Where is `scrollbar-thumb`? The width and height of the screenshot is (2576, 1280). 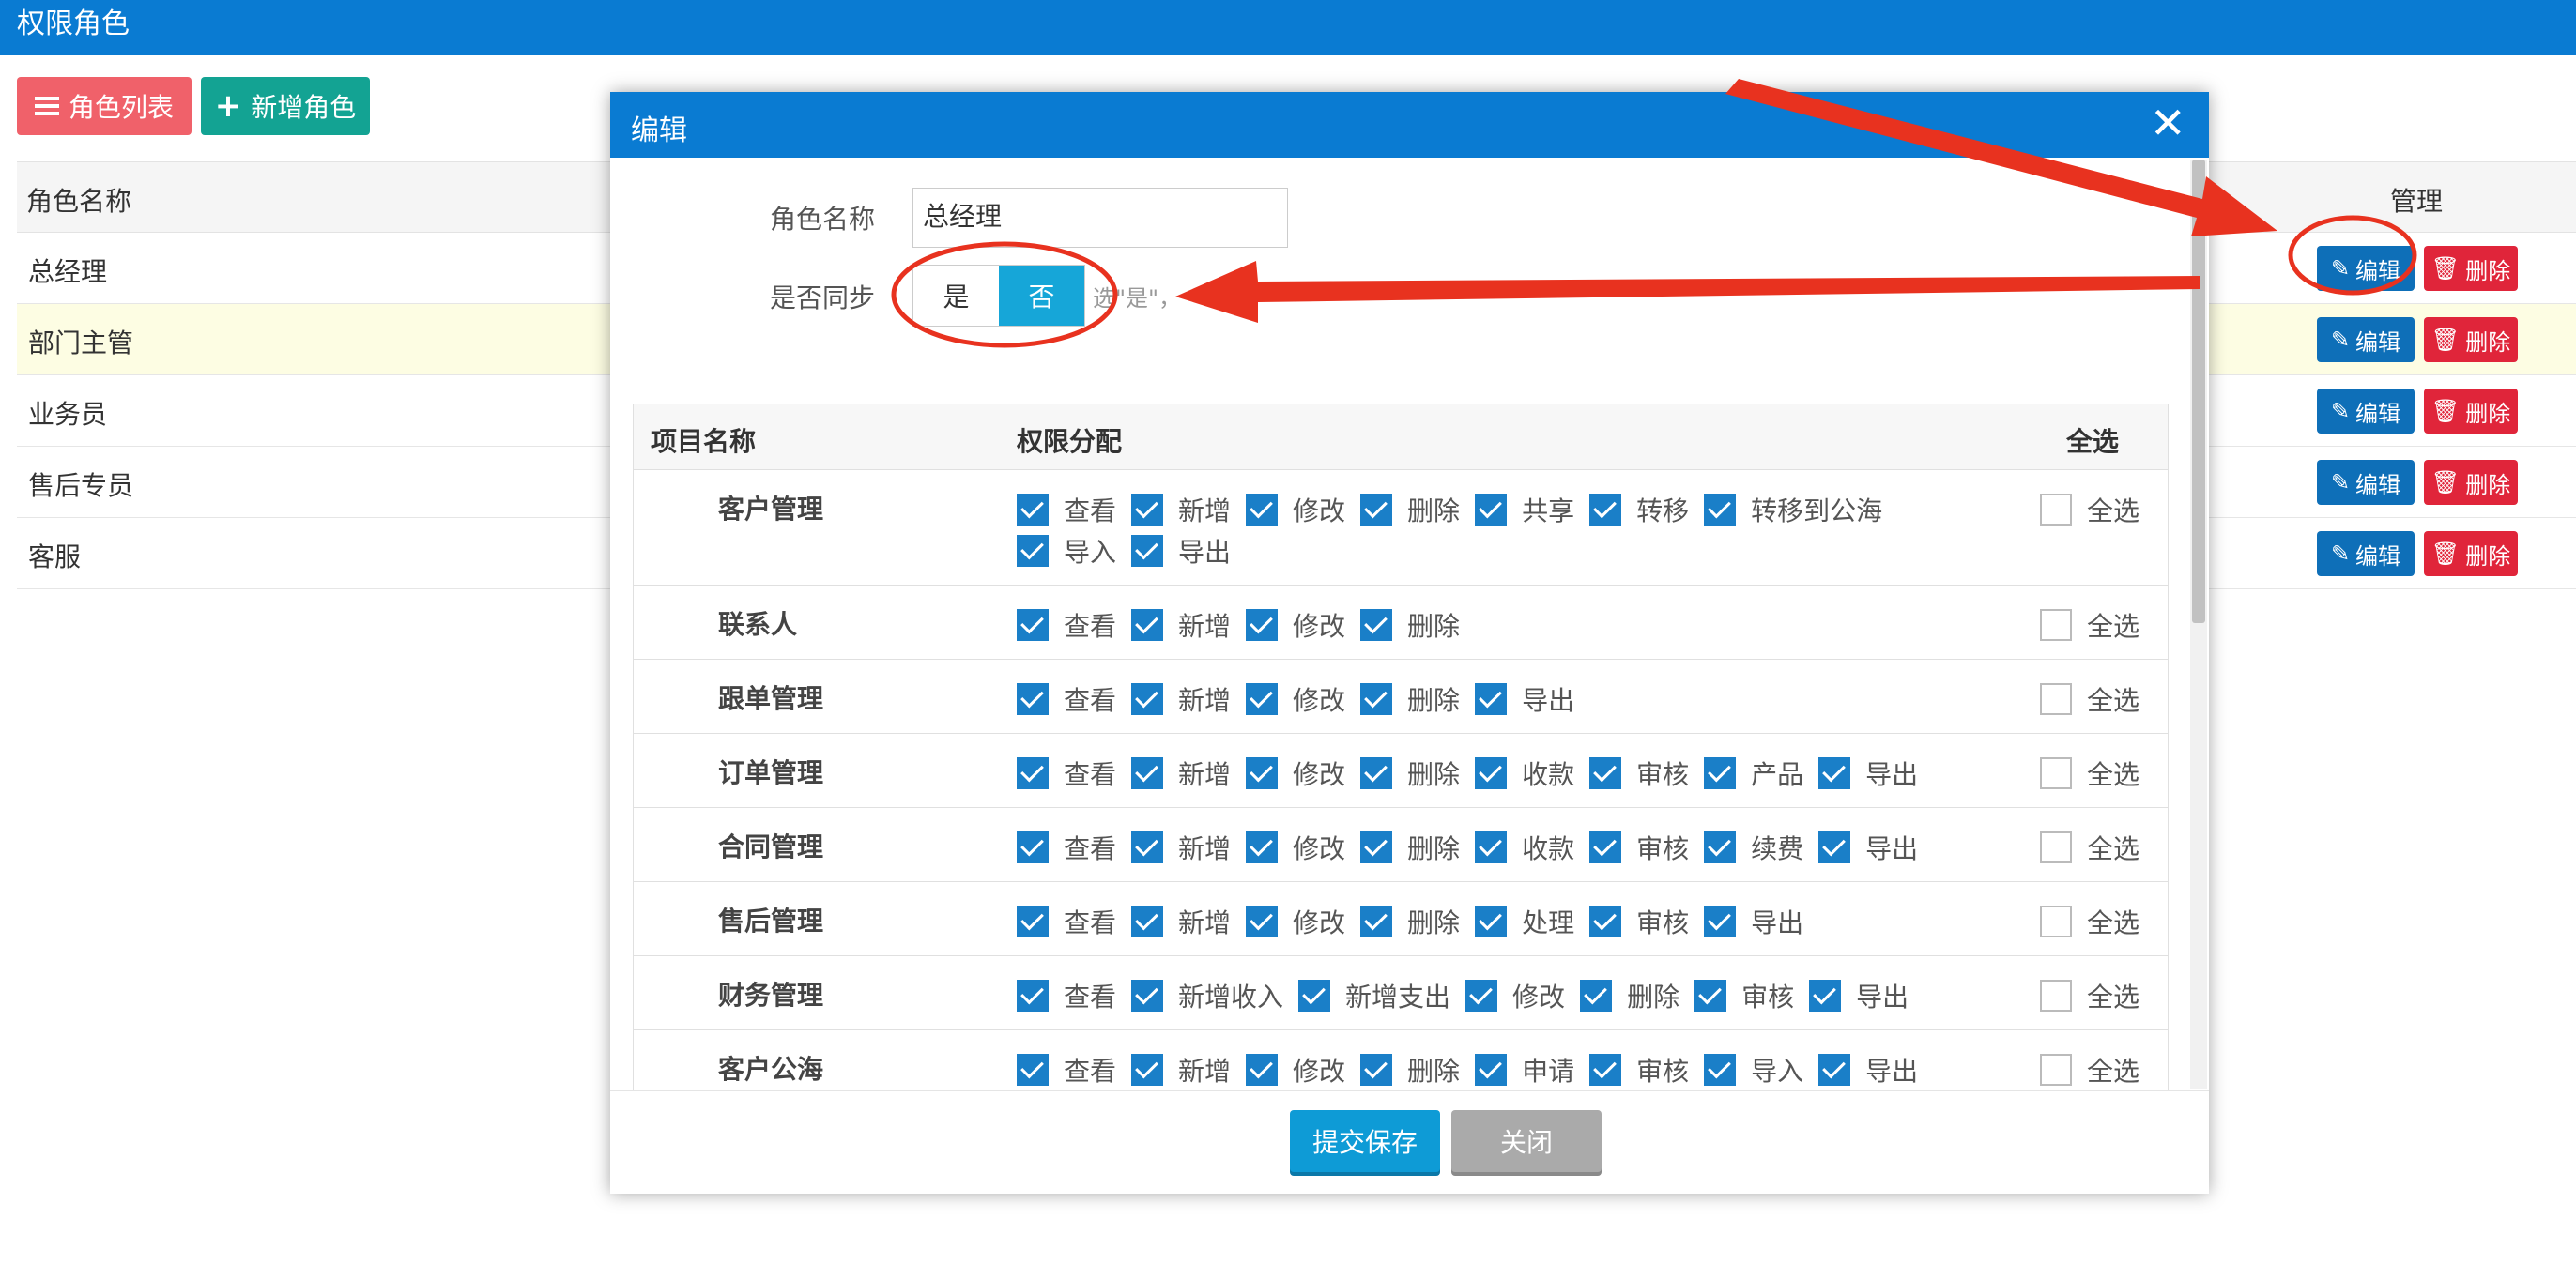 scrollbar-thumb is located at coordinates (2199, 392).